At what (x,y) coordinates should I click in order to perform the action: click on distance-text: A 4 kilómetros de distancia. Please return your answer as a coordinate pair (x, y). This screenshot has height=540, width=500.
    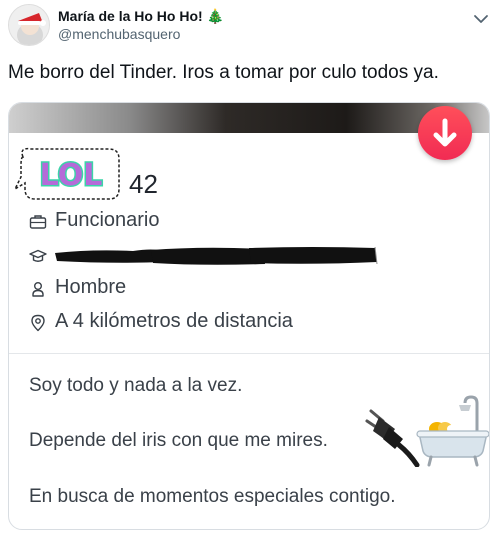
    Looking at the image, I should click on (174, 321).